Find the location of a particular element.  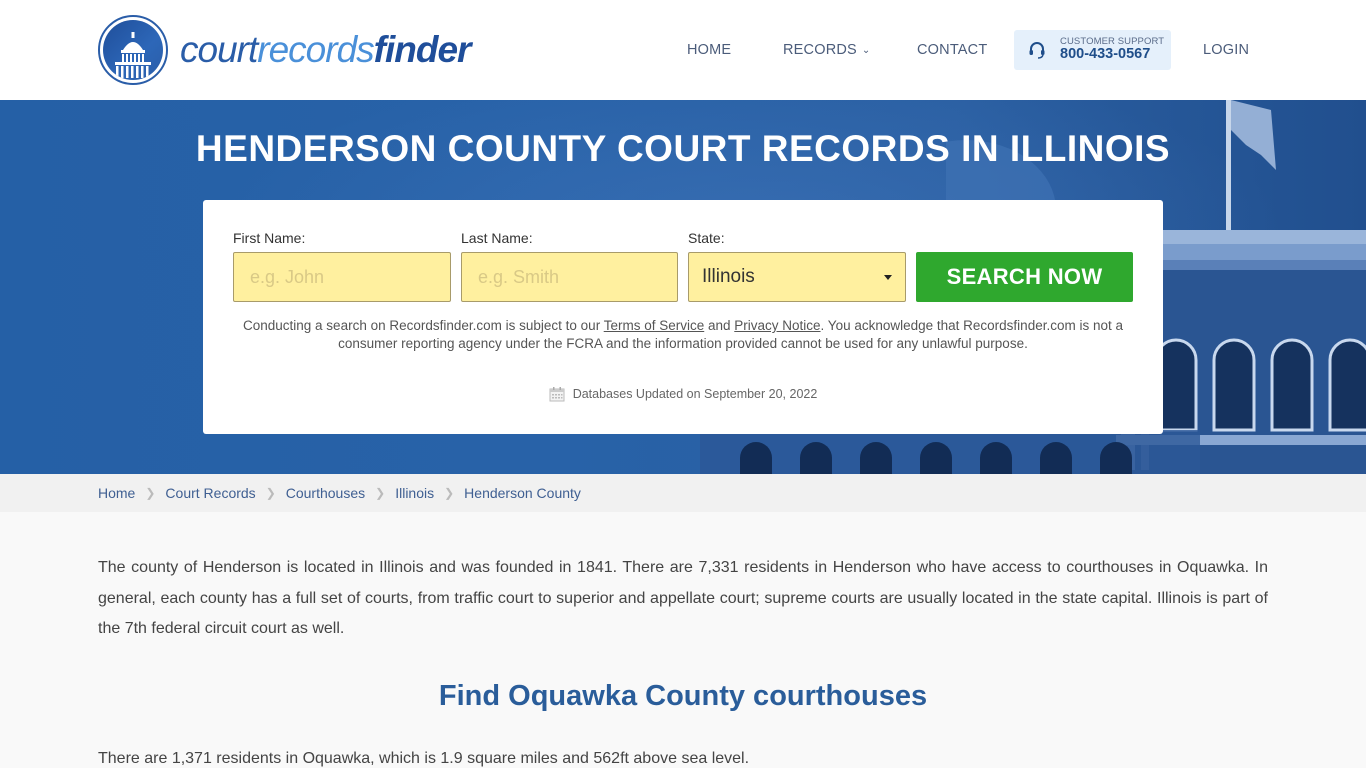

state-select: Illinois is located at coordinates (797, 277).